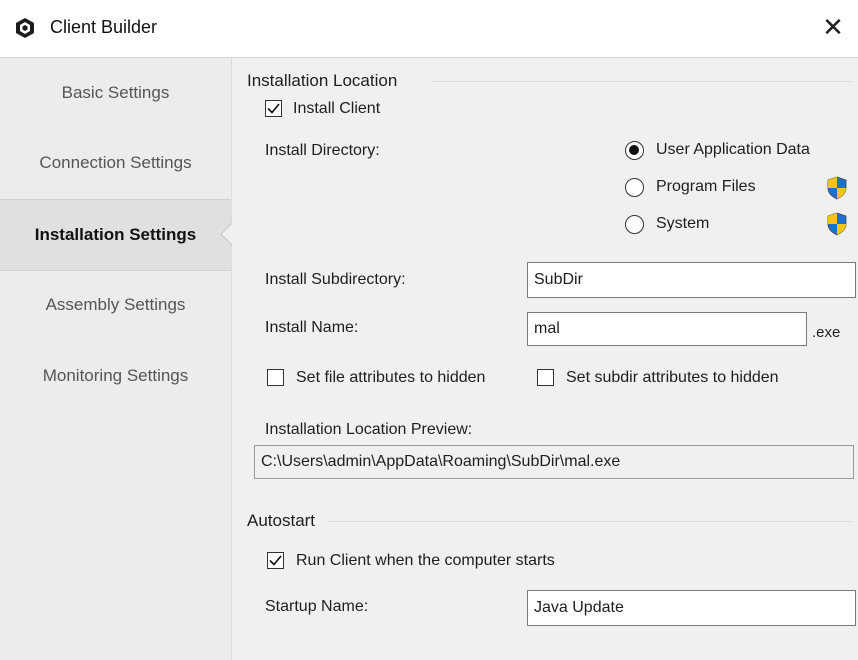  I want to click on sidebar-item-installation-settings: Installation Settings, so click(116, 235).